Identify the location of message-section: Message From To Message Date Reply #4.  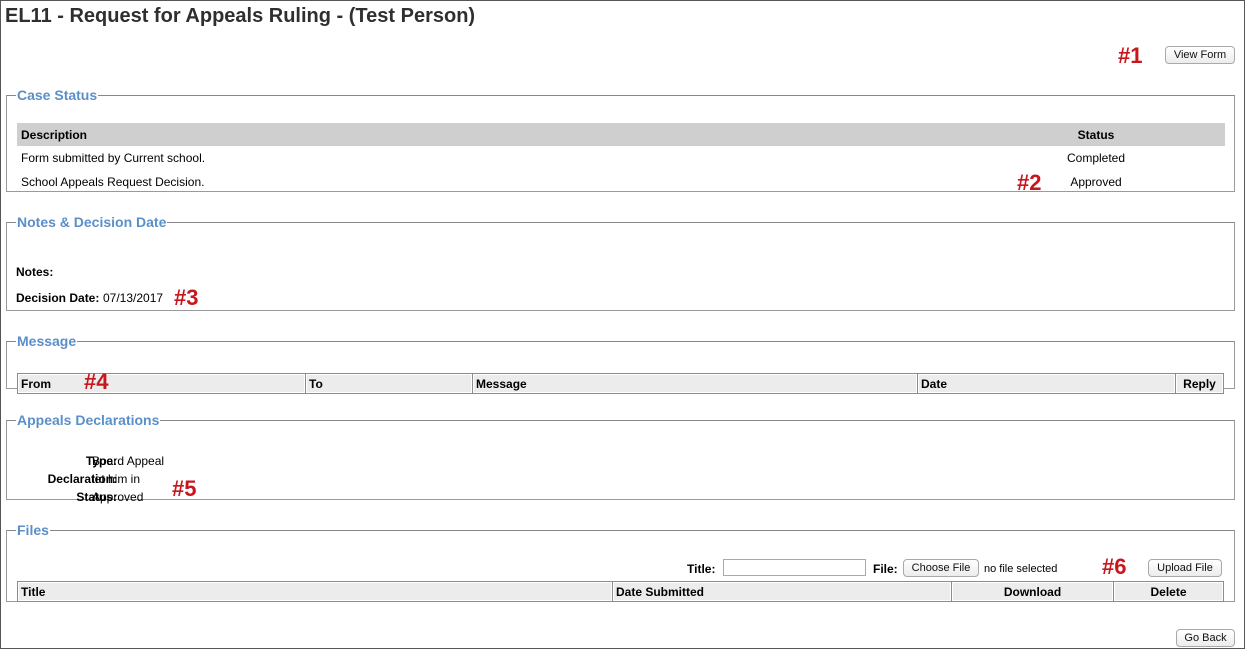
(620, 363).